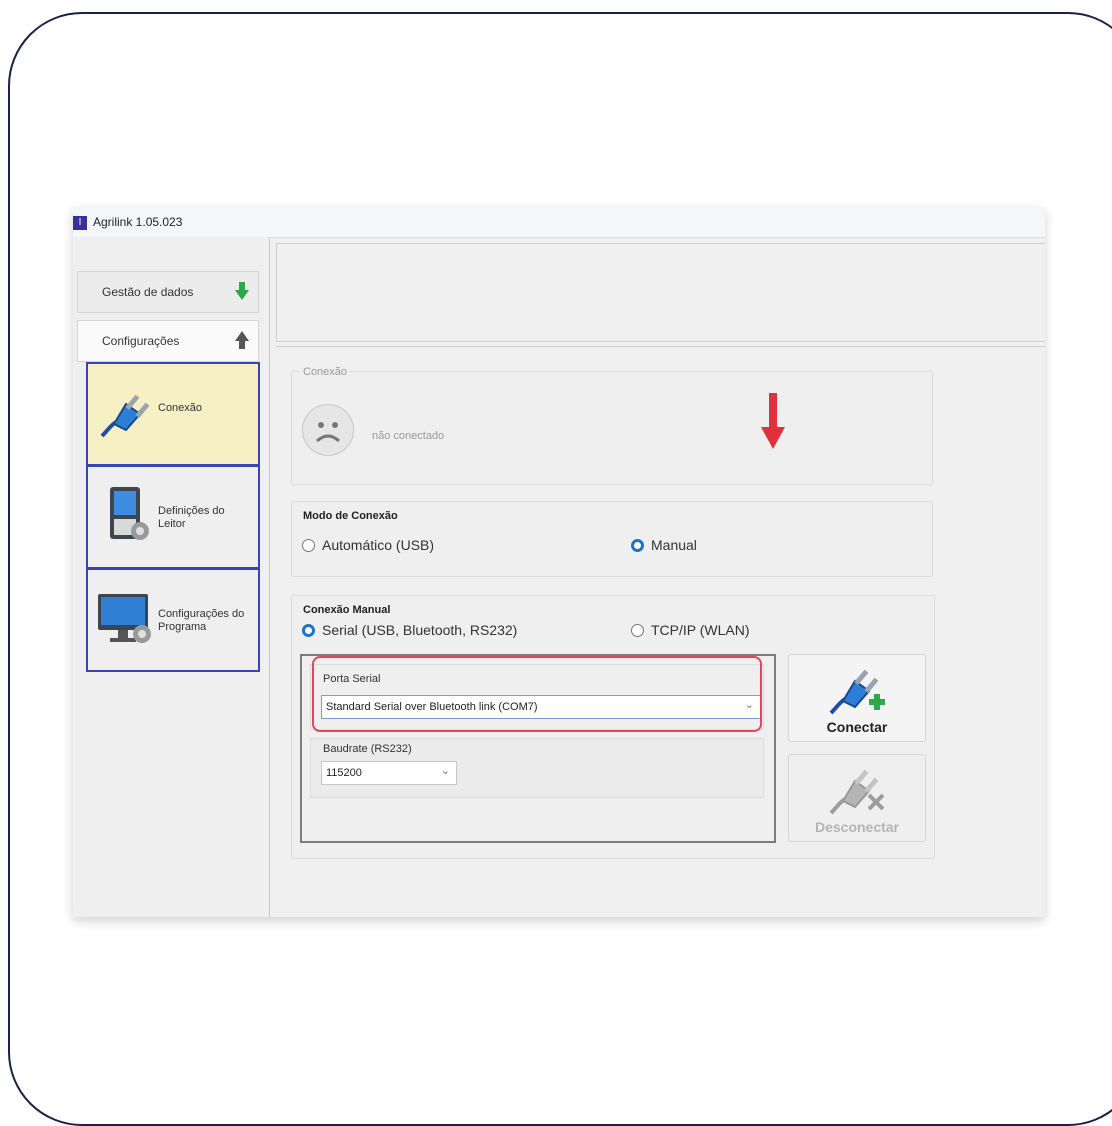 This screenshot has width=1112, height=1126. I want to click on sidebar-item-label: Configurações do Programa, so click(201, 620).